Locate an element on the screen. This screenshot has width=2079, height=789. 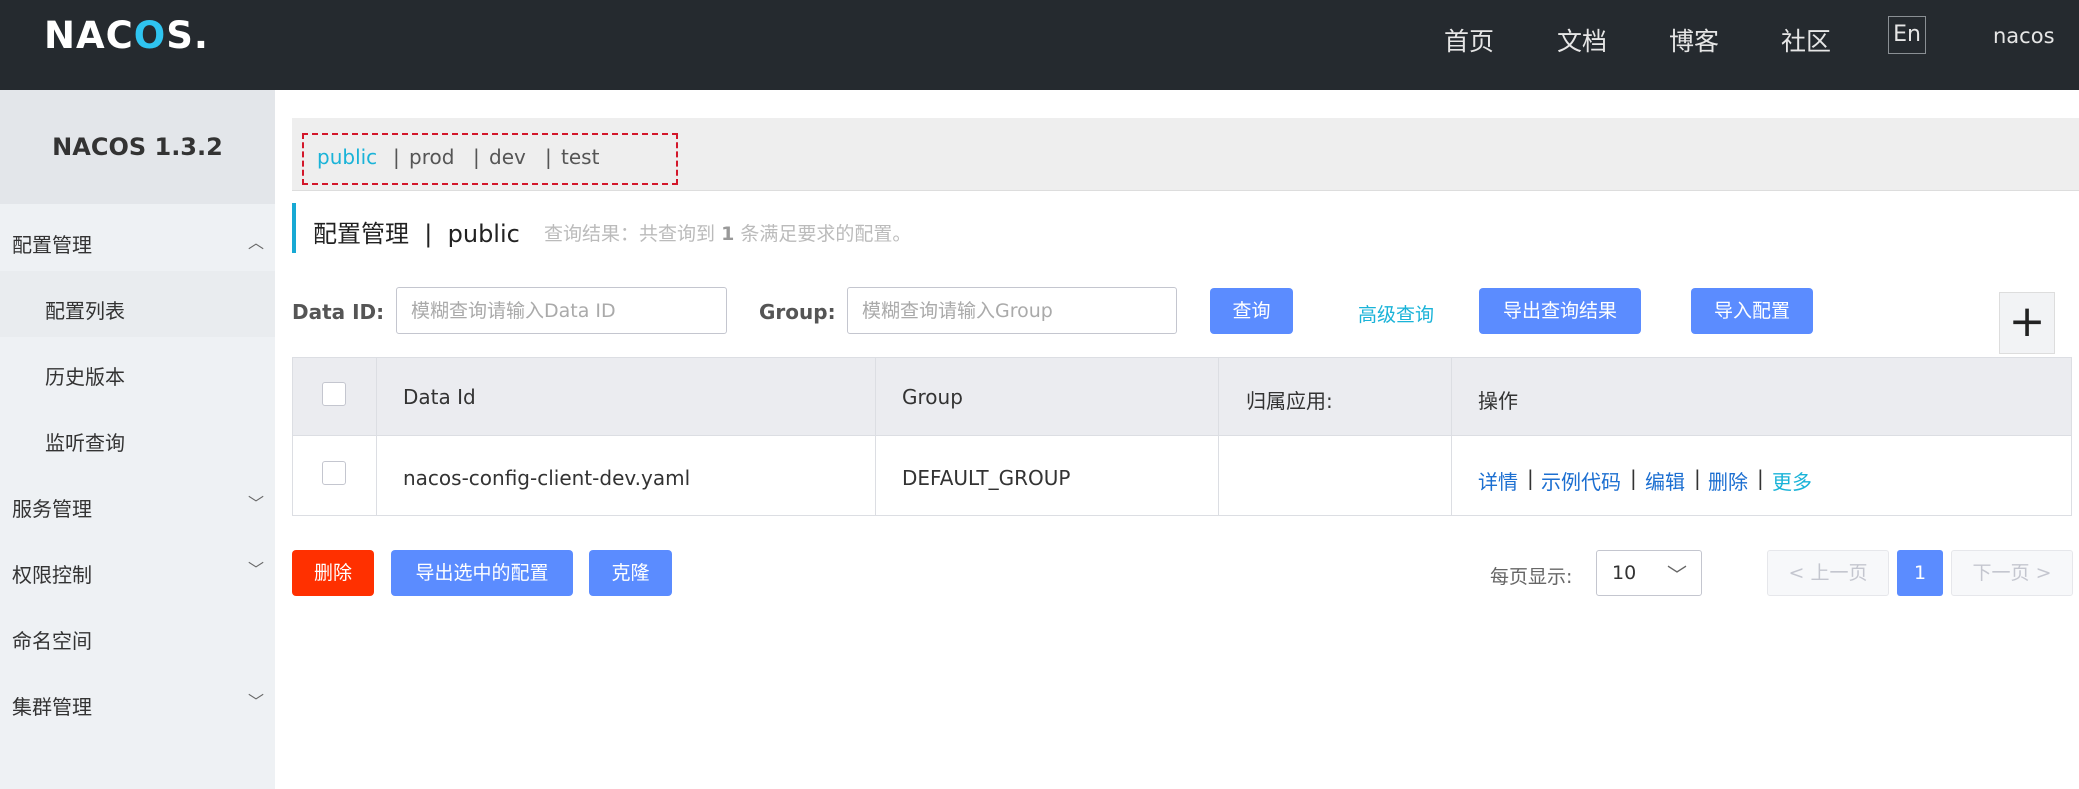
per-page-label: 每页显示: is located at coordinates (1531, 577).